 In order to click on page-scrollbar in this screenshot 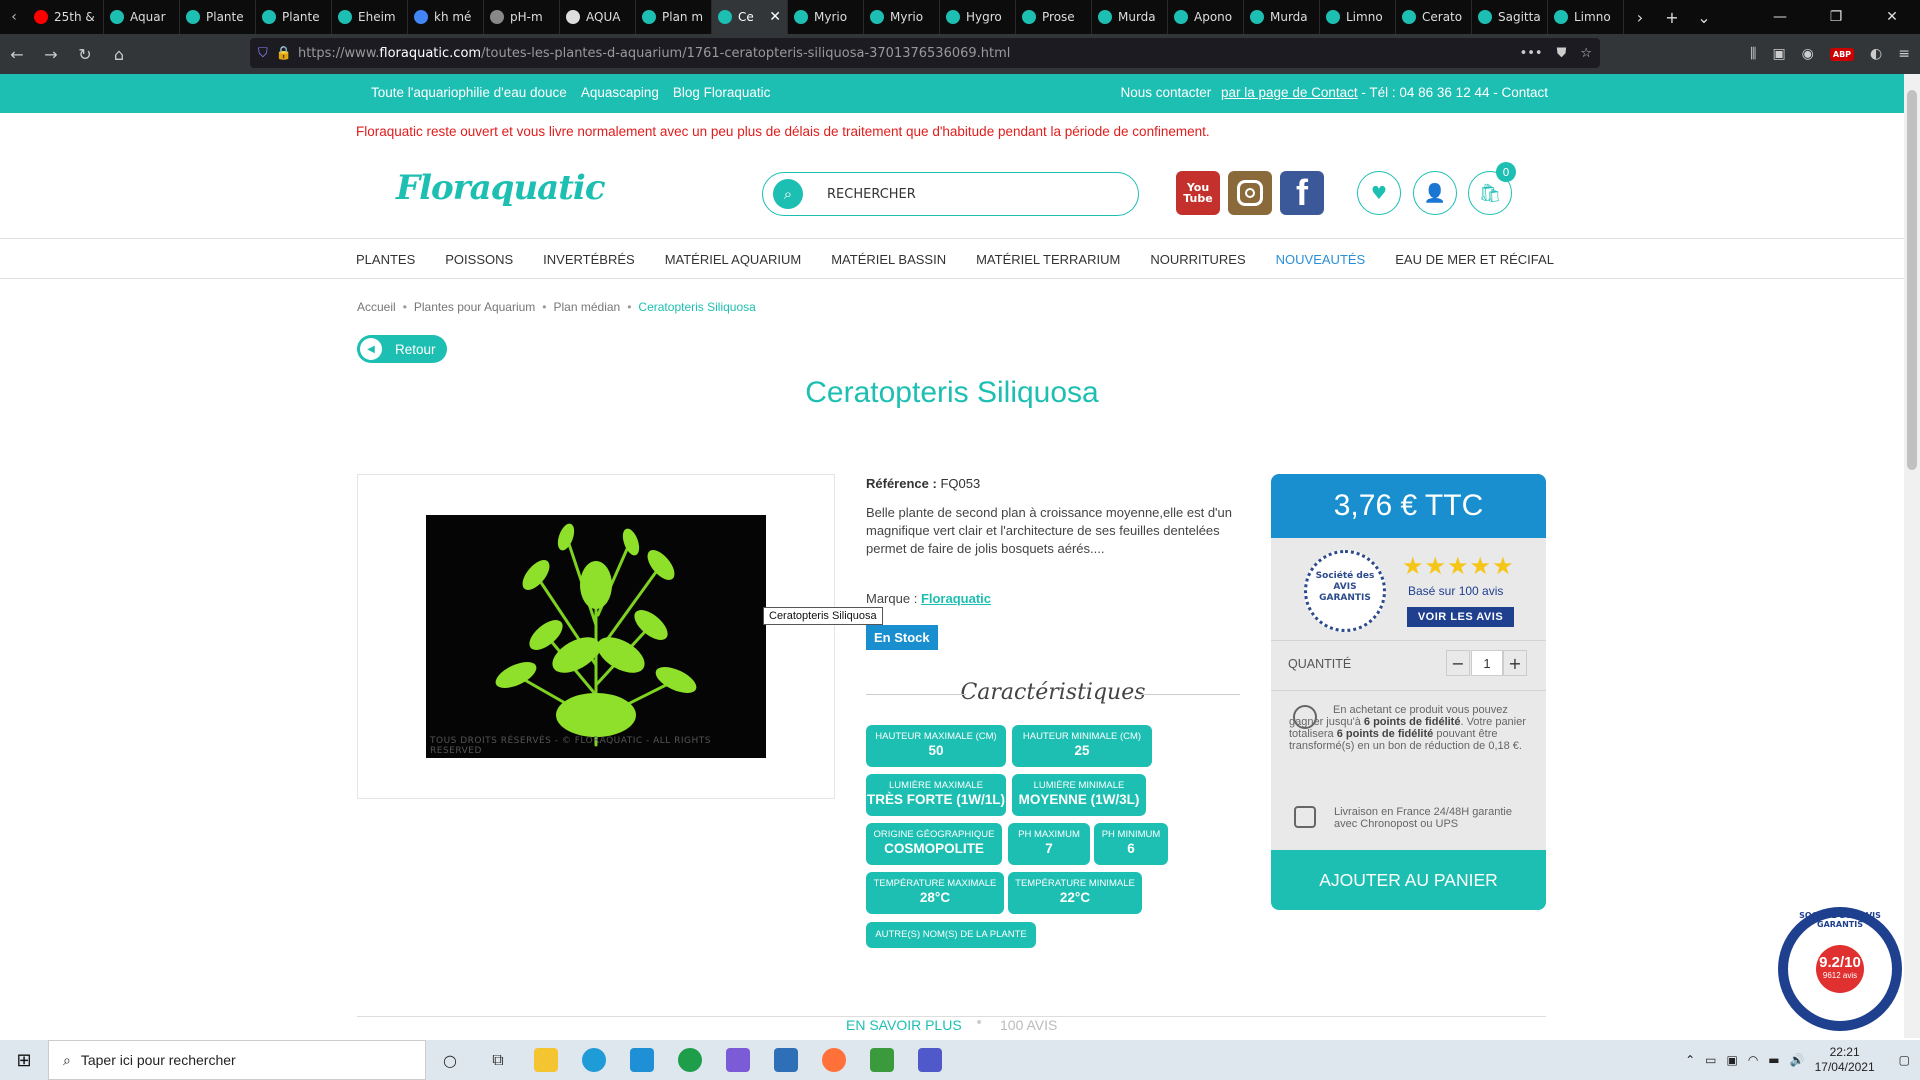, I will do `click(1912, 556)`.